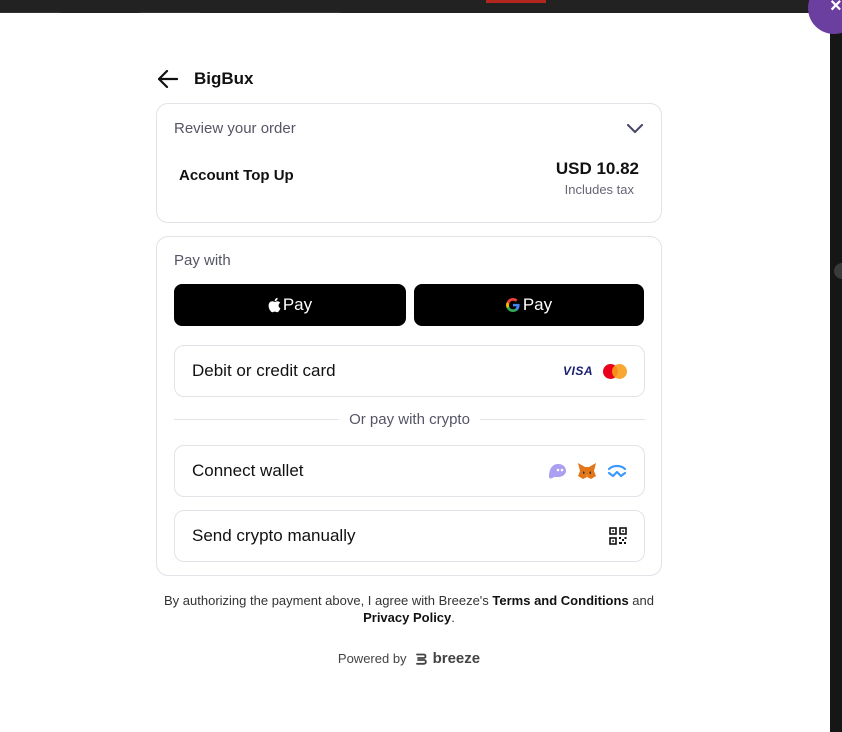  I want to click on crypto-divider-label: Or pay with crypto, so click(409, 419).